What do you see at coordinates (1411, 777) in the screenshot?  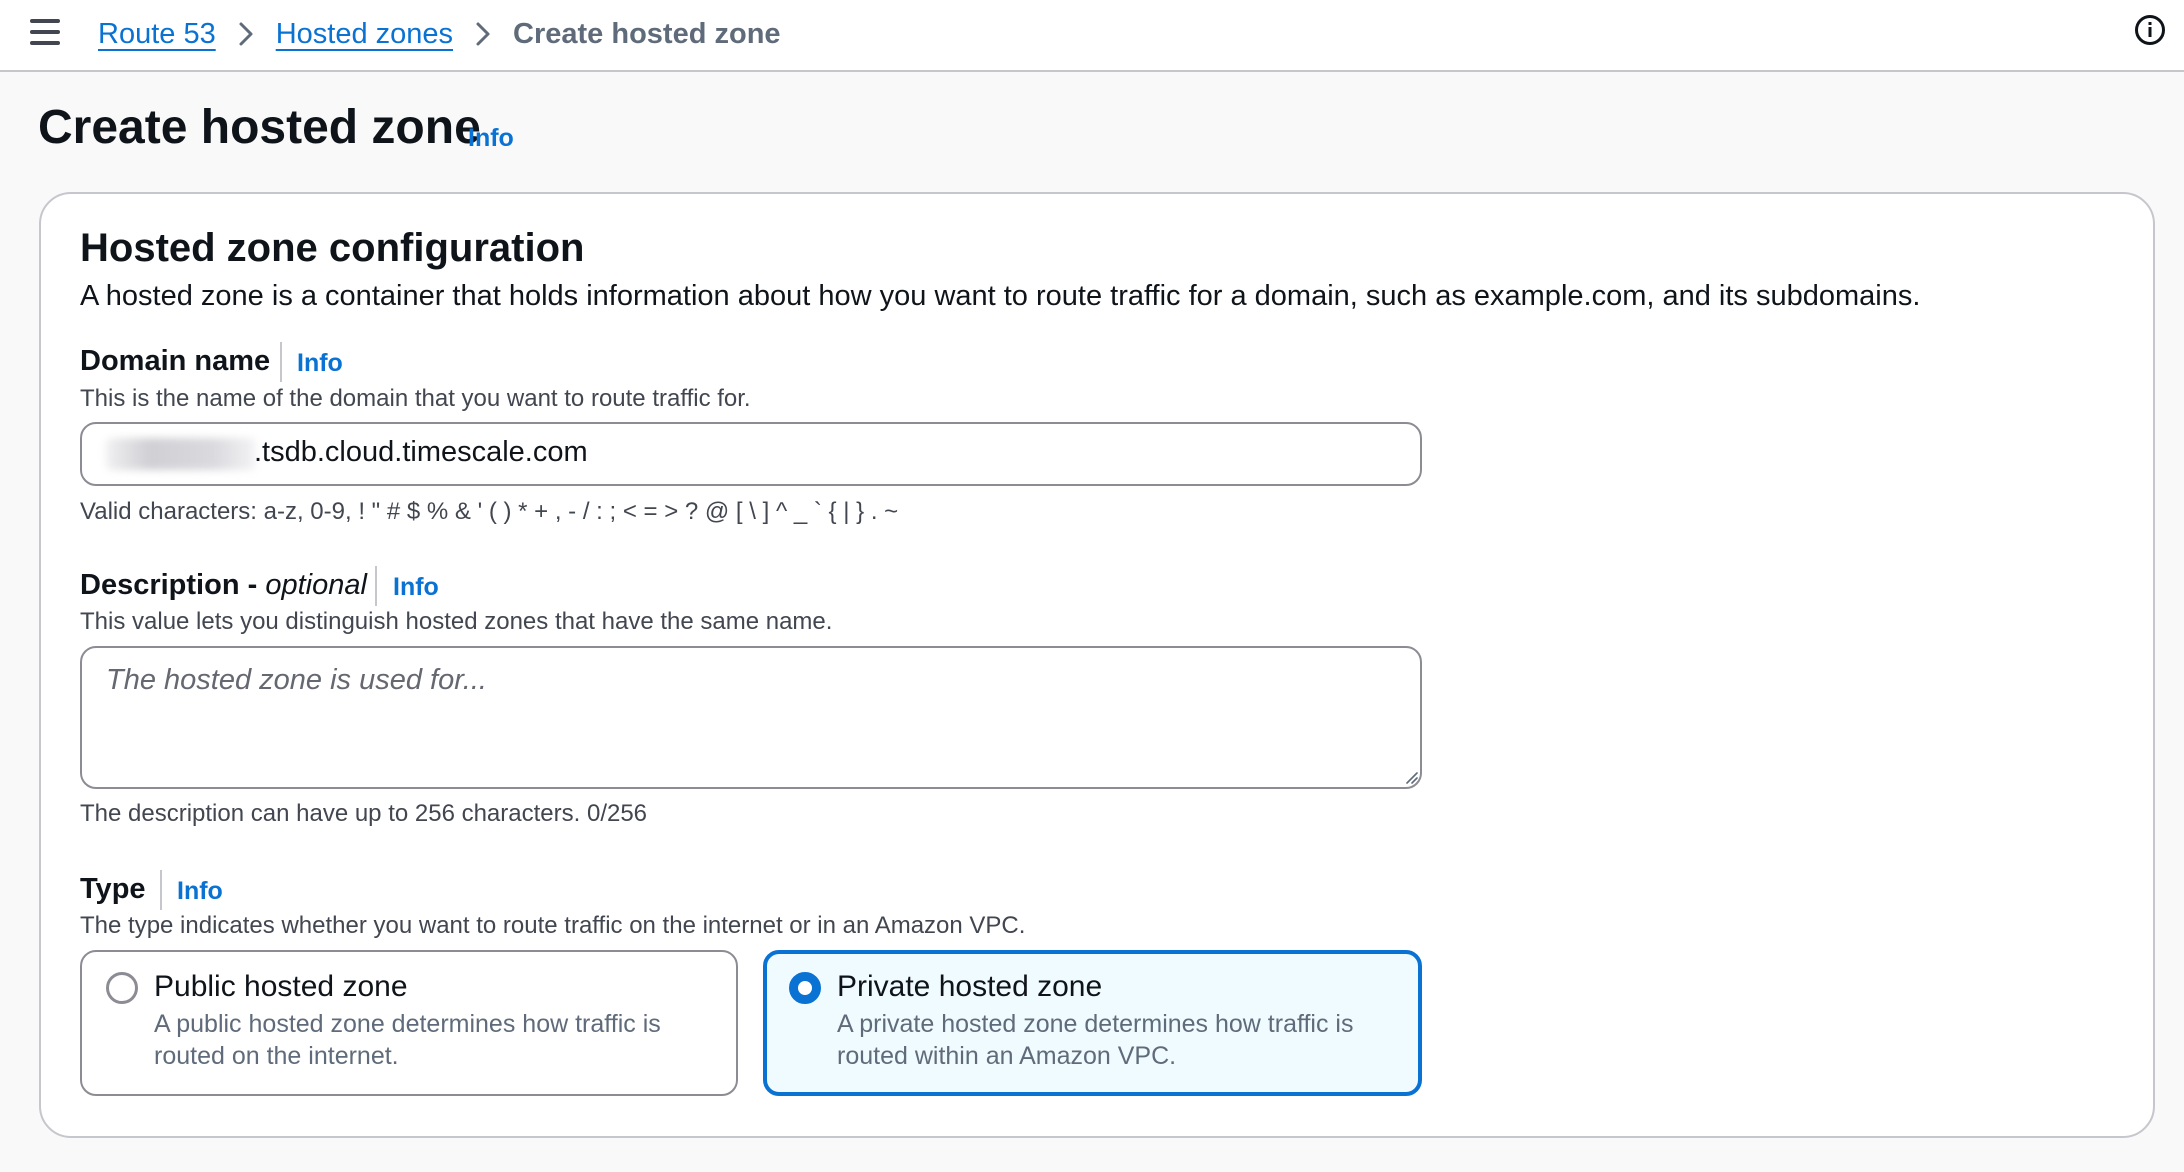 I see `resize-handle-icon` at bounding box center [1411, 777].